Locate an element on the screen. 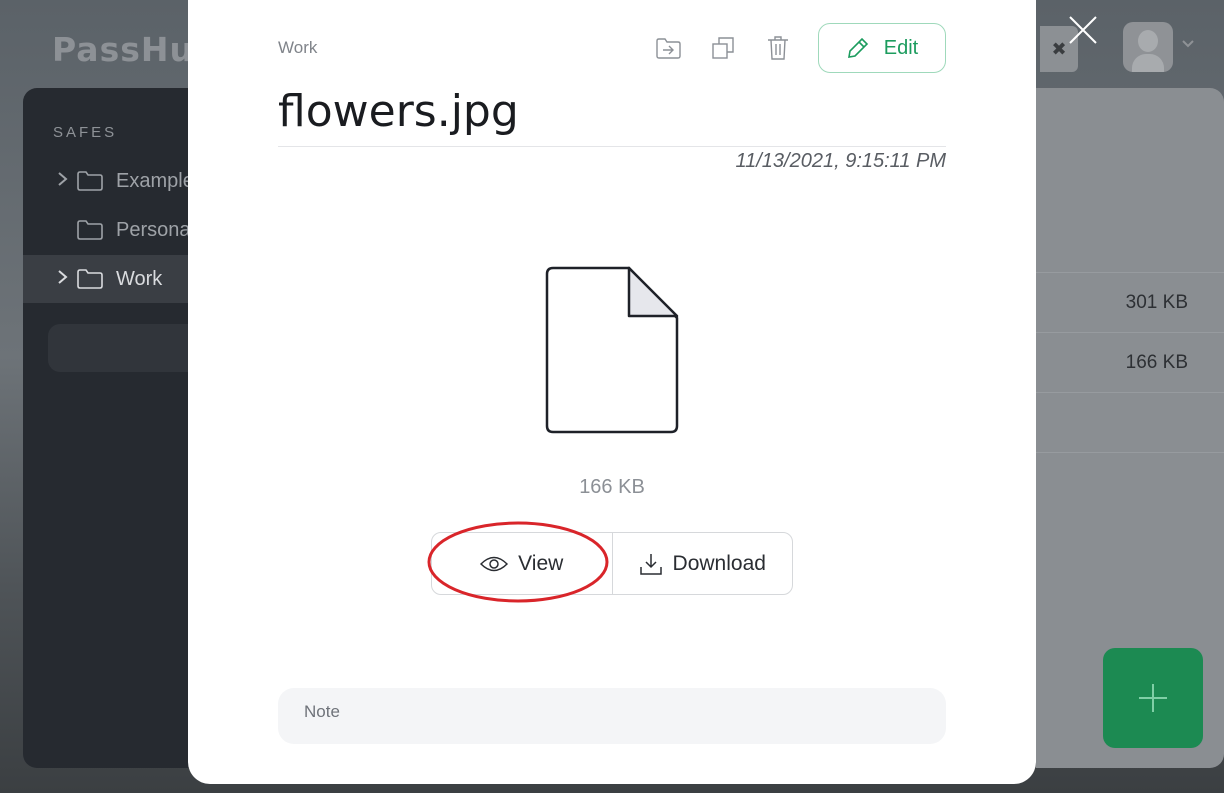 Image resolution: width=1224 pixels, height=793 pixels. close-icon is located at coordinates (1083, 30).